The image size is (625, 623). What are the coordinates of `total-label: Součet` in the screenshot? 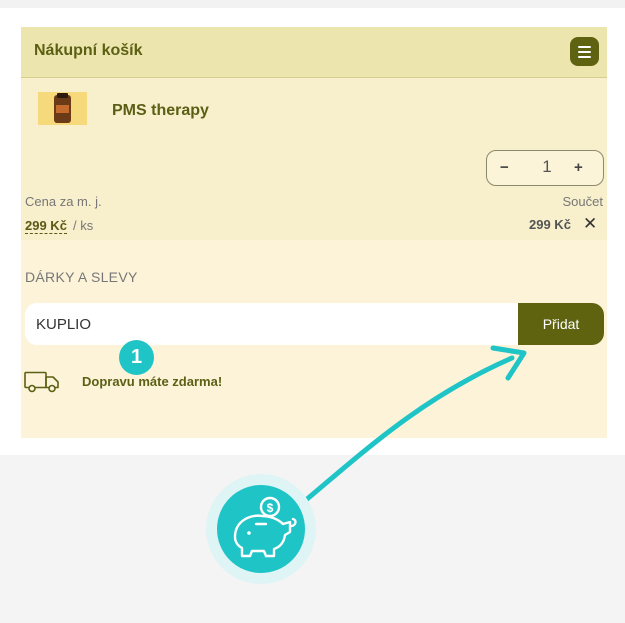 It's located at (582, 201).